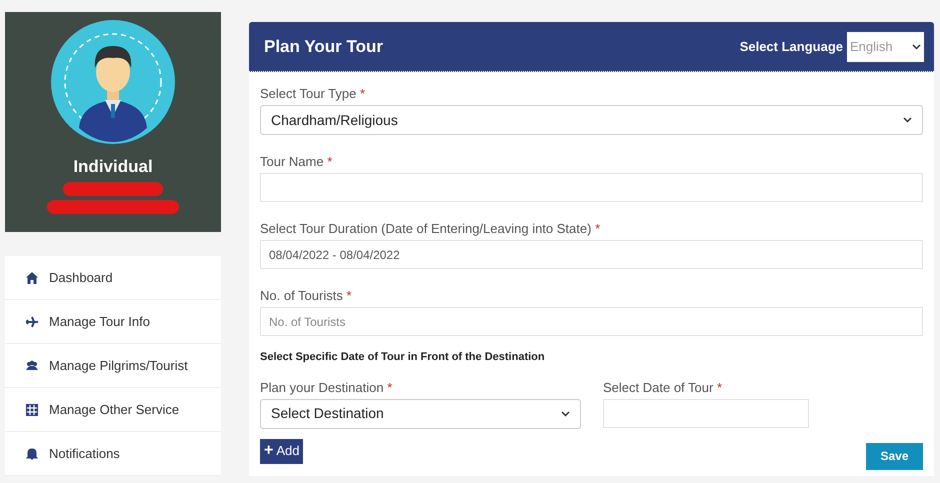 The height and width of the screenshot is (483, 940). What do you see at coordinates (113, 322) in the screenshot?
I see `sidebar-item: Manage Tour Info` at bounding box center [113, 322].